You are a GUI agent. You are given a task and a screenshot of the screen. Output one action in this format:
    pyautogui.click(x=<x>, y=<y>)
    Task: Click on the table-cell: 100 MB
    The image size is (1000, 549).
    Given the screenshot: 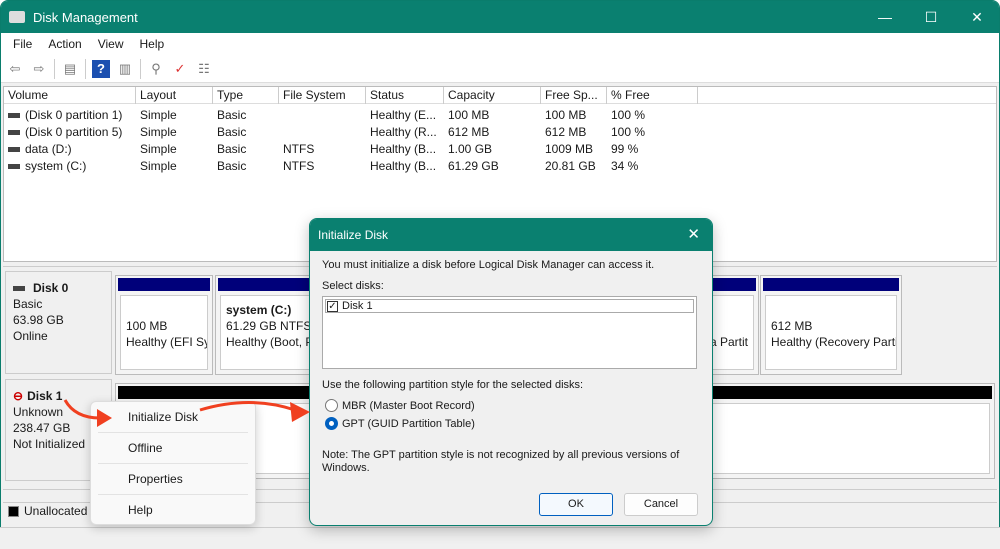 What is the action you would take?
    pyautogui.click(x=574, y=115)
    